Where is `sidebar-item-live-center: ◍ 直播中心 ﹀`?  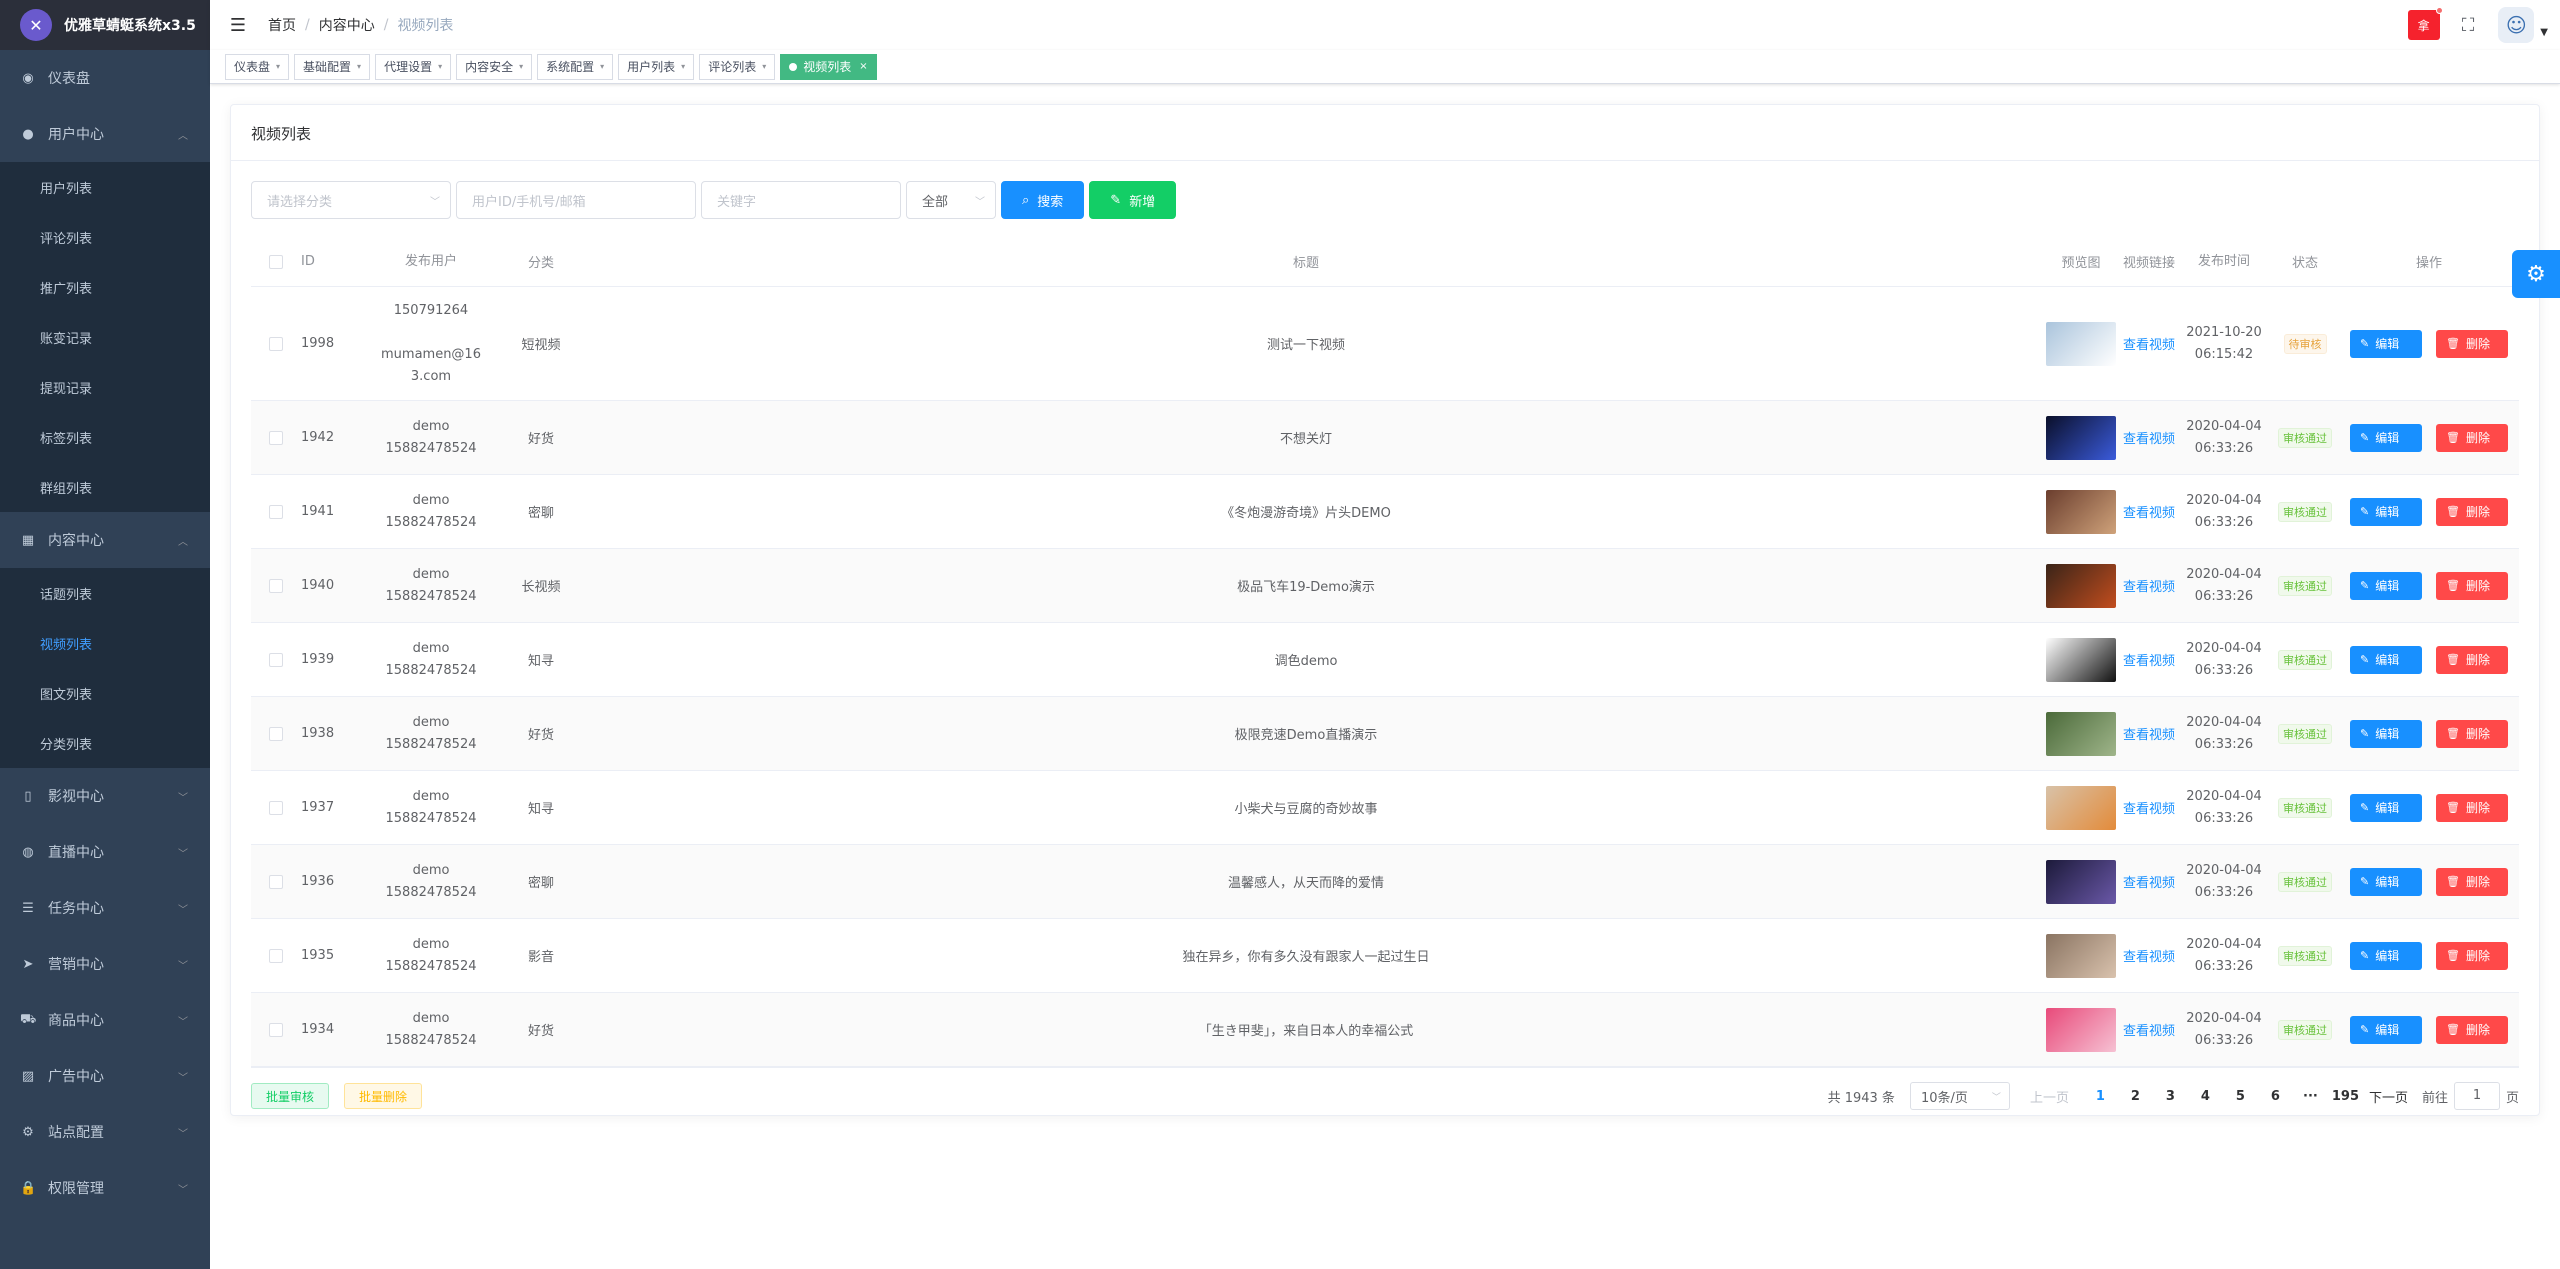
sidebar-item-live-center: ◍ 直播中心 ﹀ is located at coordinates (105, 852).